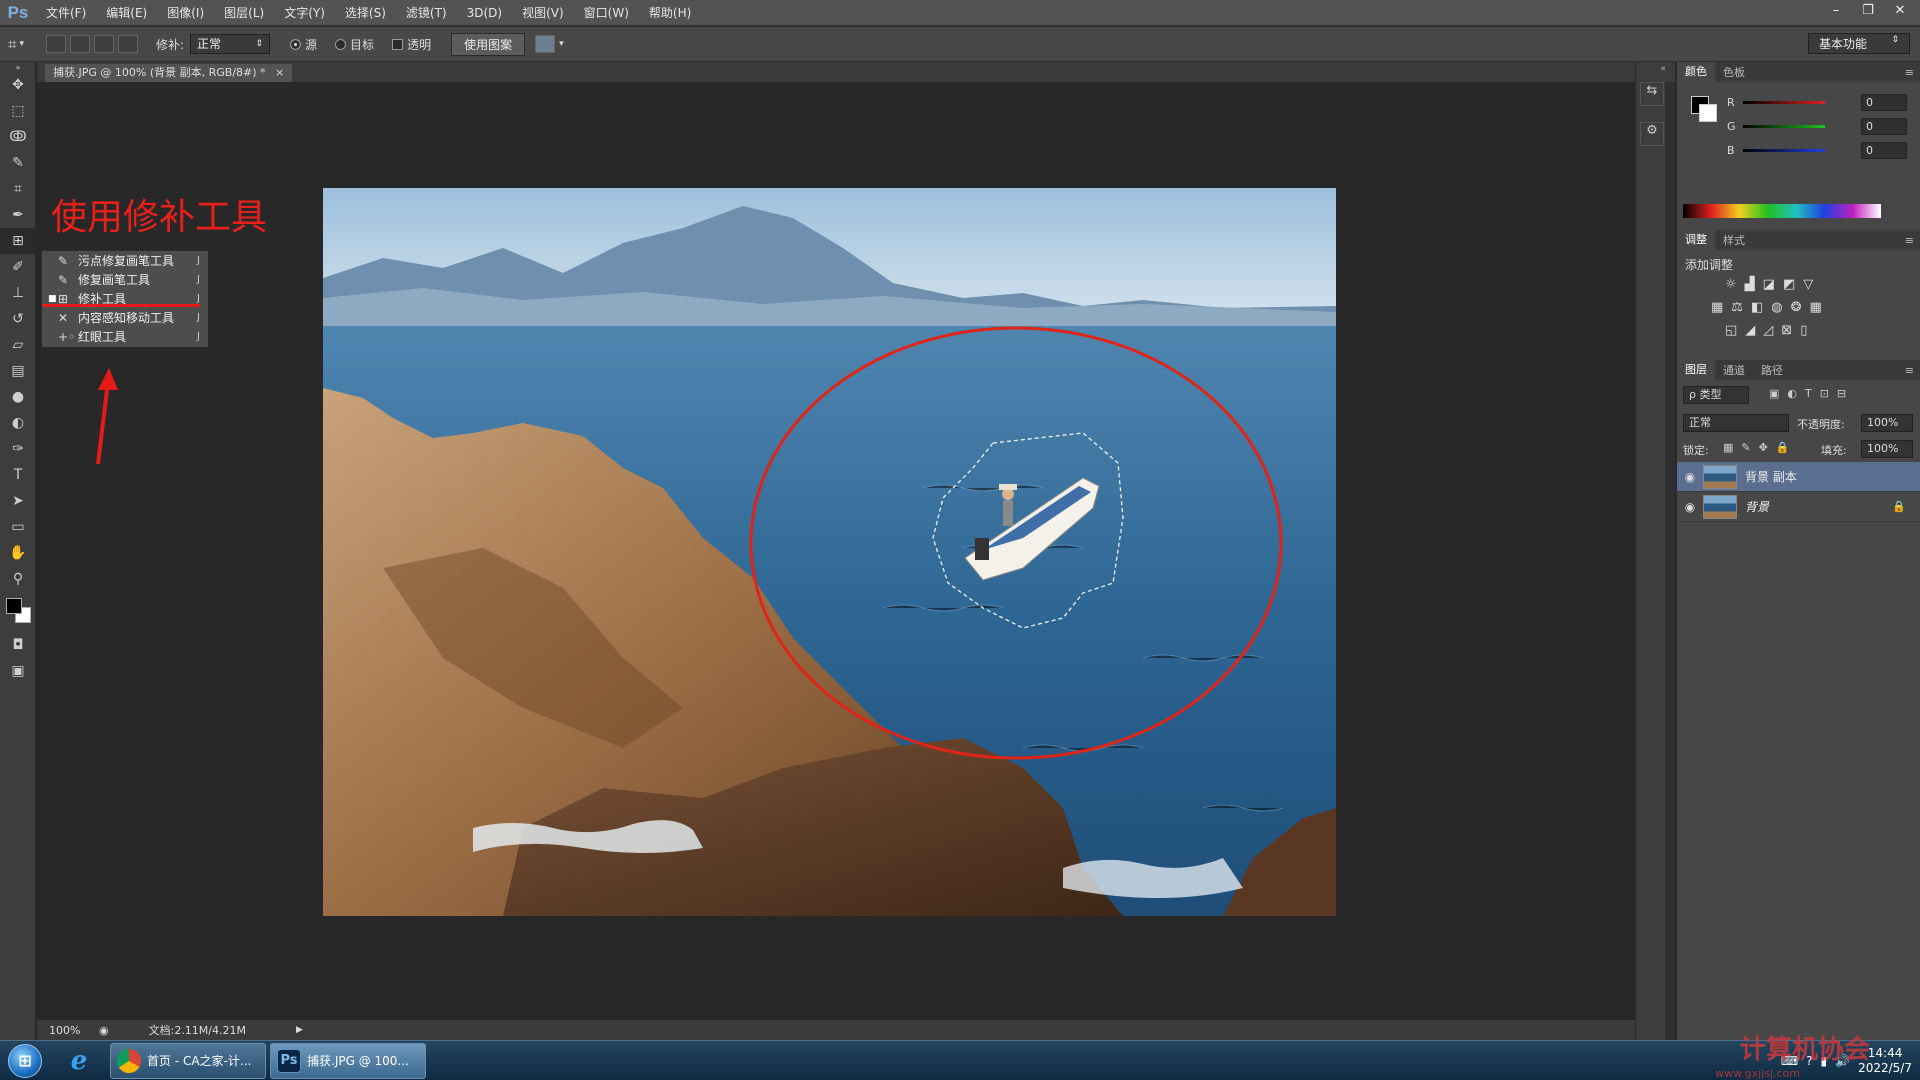 Image resolution: width=1920 pixels, height=1080 pixels. I want to click on invert-icon: ◱, so click(1731, 330).